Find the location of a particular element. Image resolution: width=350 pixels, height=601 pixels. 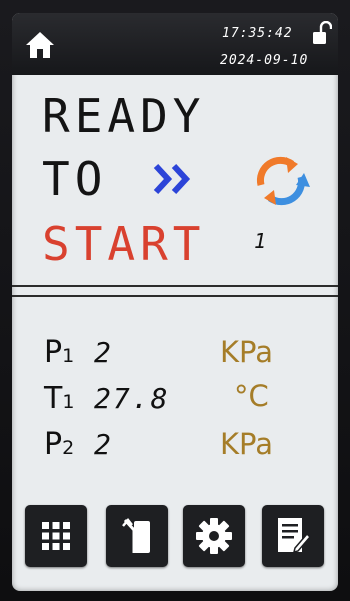

refresh-icon is located at coordinates (281, 181).